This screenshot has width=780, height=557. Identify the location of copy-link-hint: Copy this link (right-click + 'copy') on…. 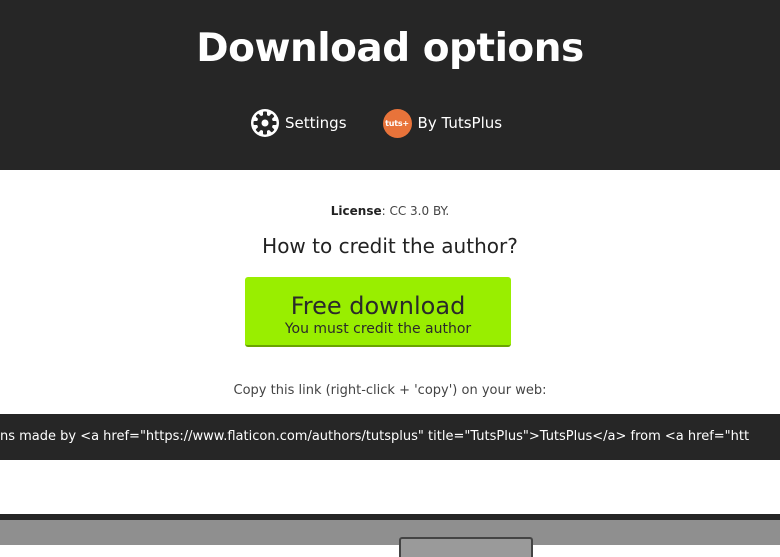
(390, 390).